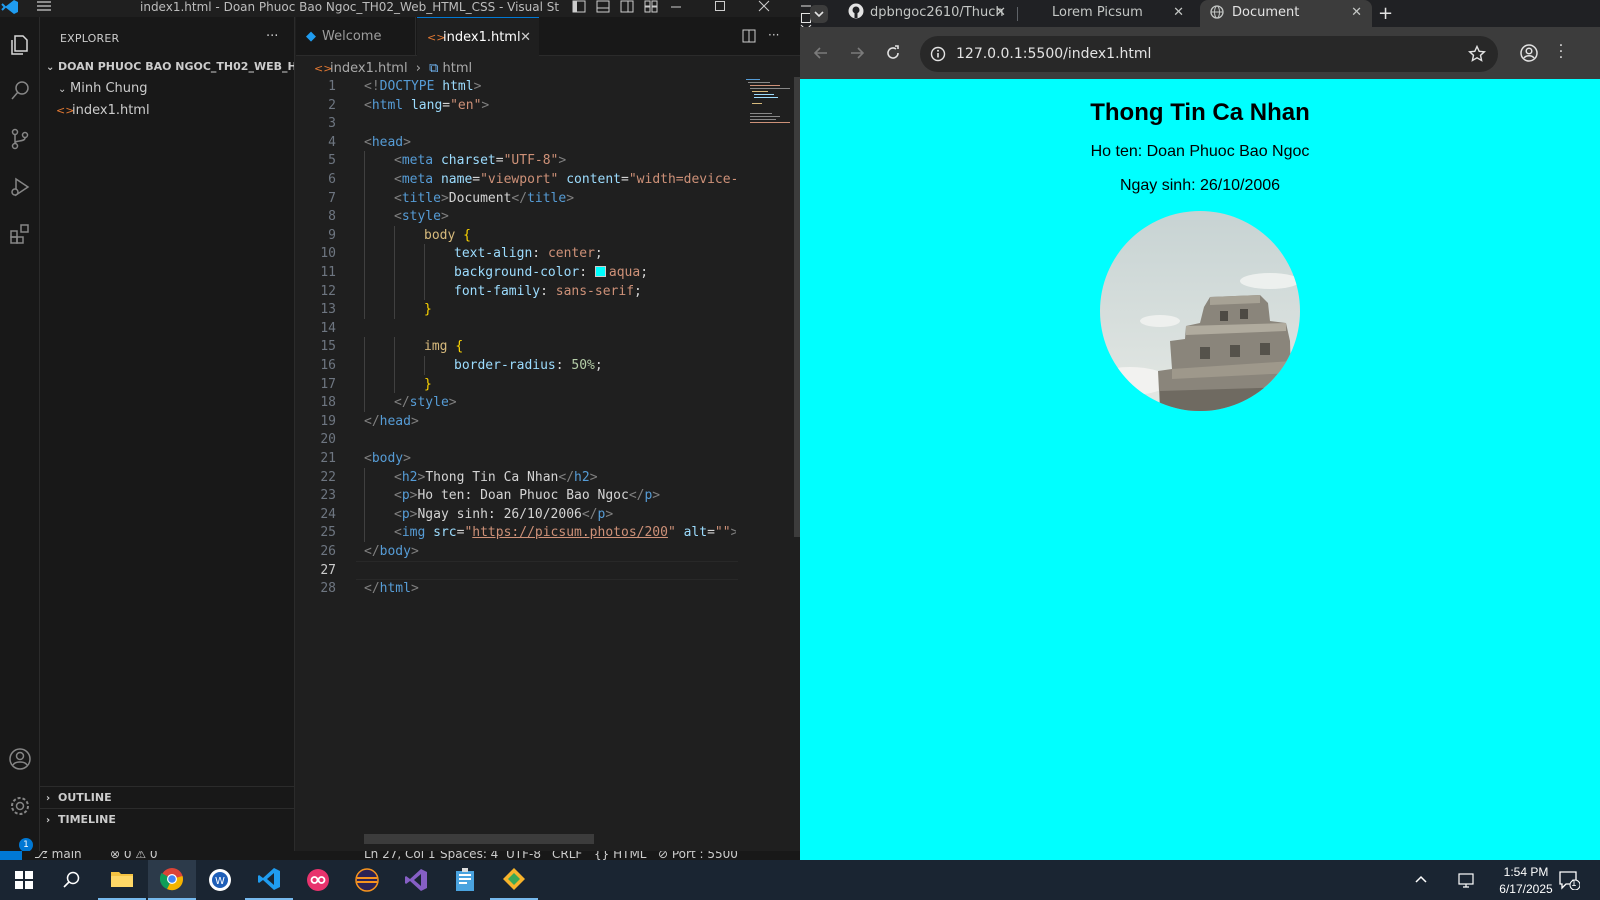 Image resolution: width=1600 pixels, height=900 pixels. What do you see at coordinates (167, 819) in the screenshot?
I see `timeline-section: › TIMELINE` at bounding box center [167, 819].